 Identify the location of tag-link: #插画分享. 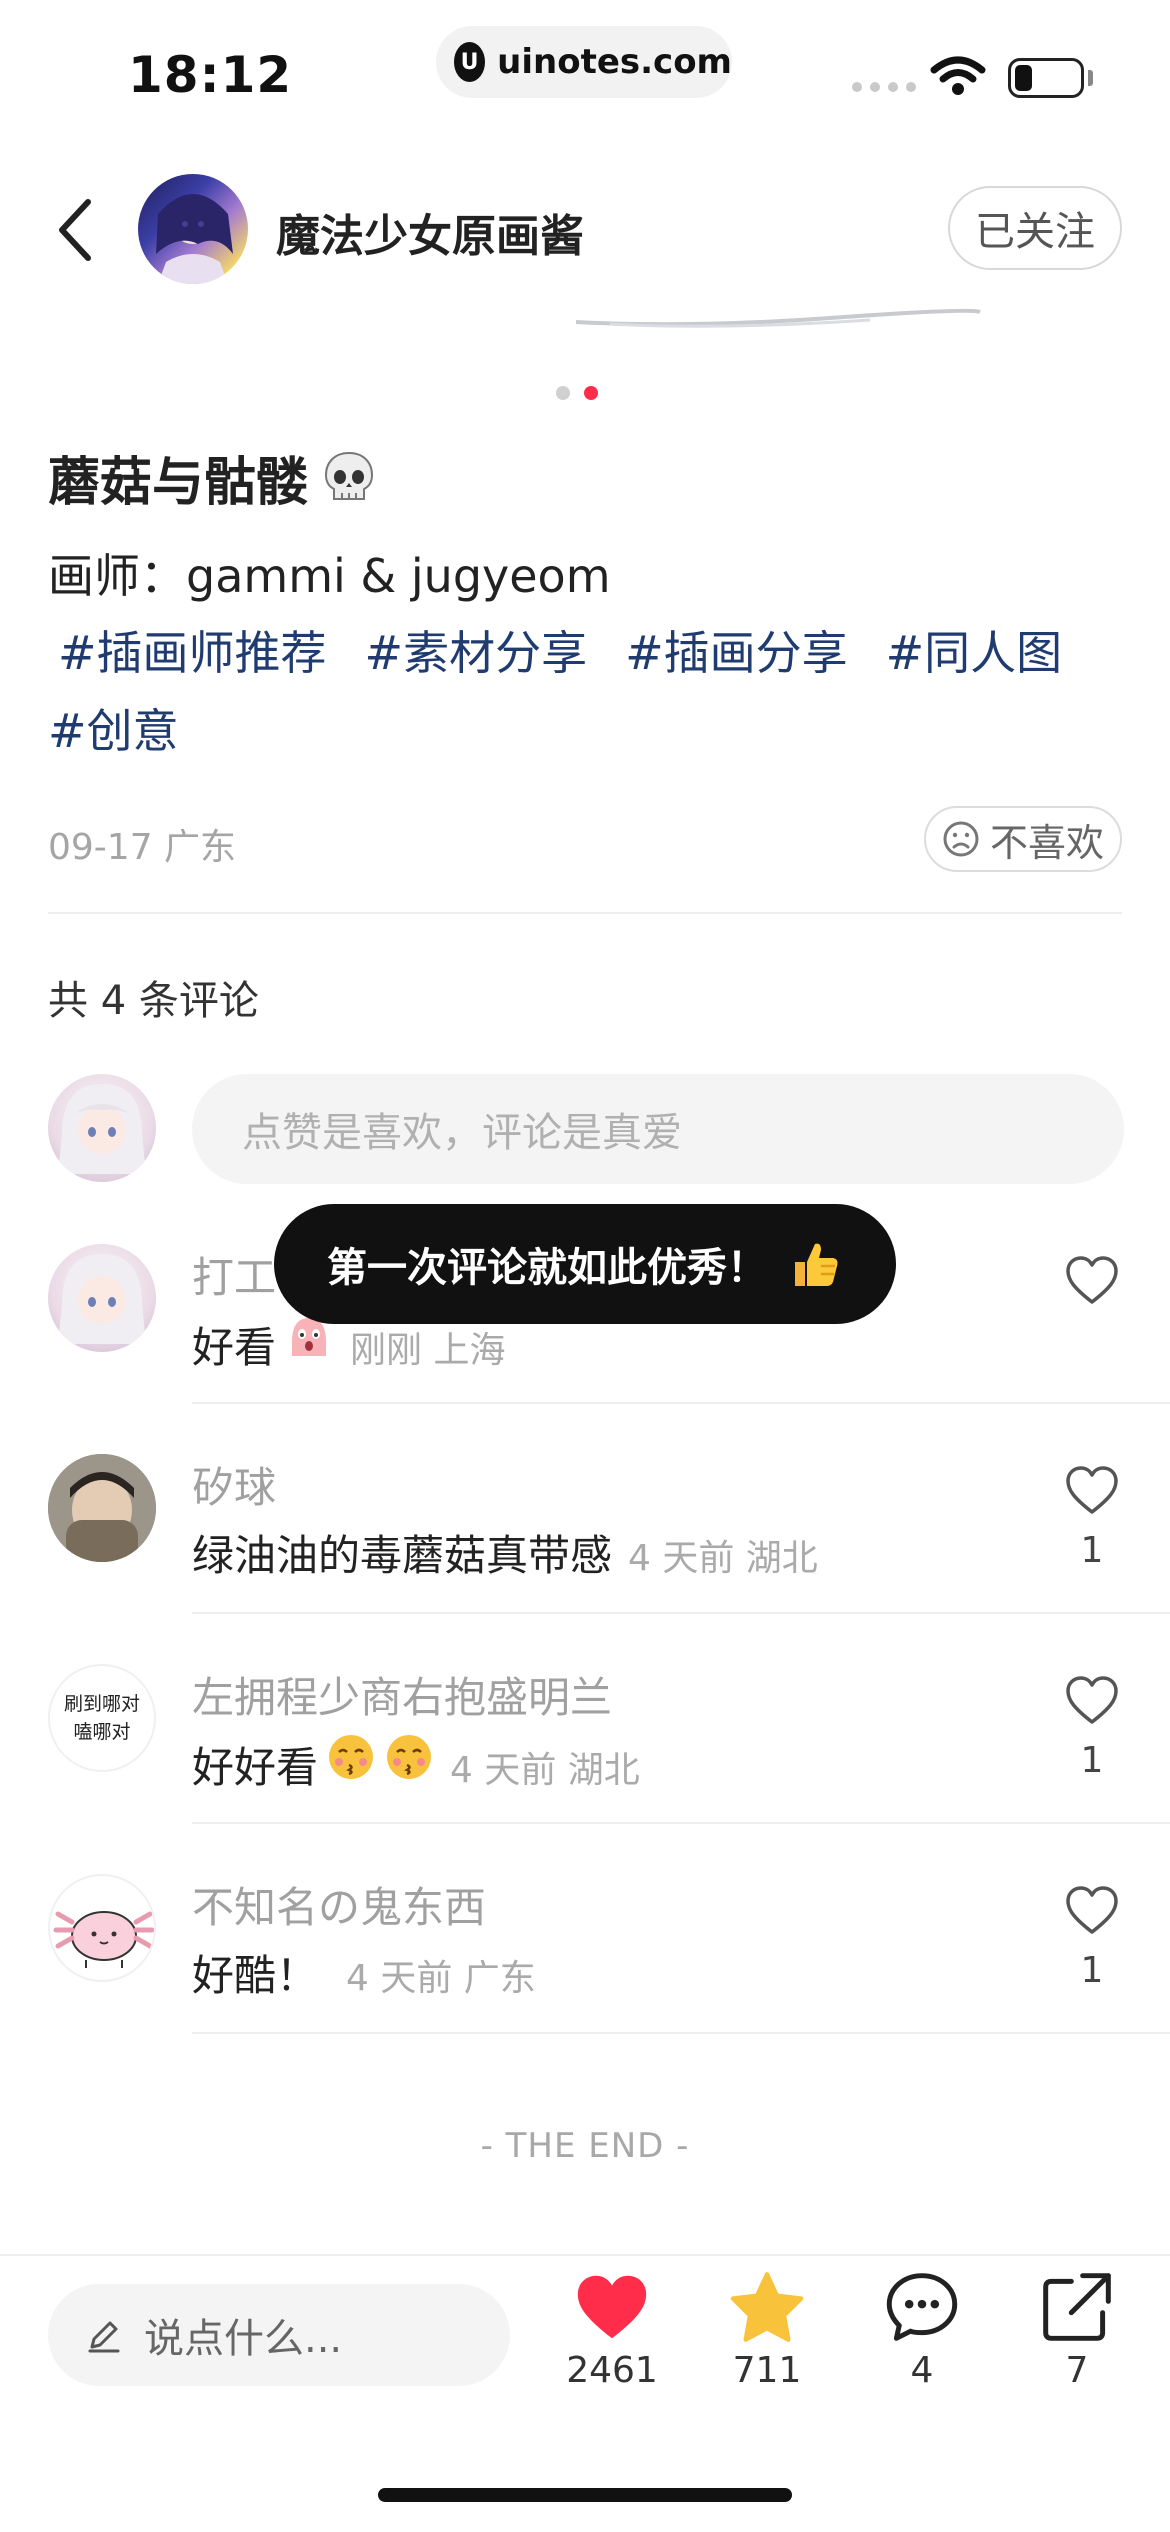
(736, 653).